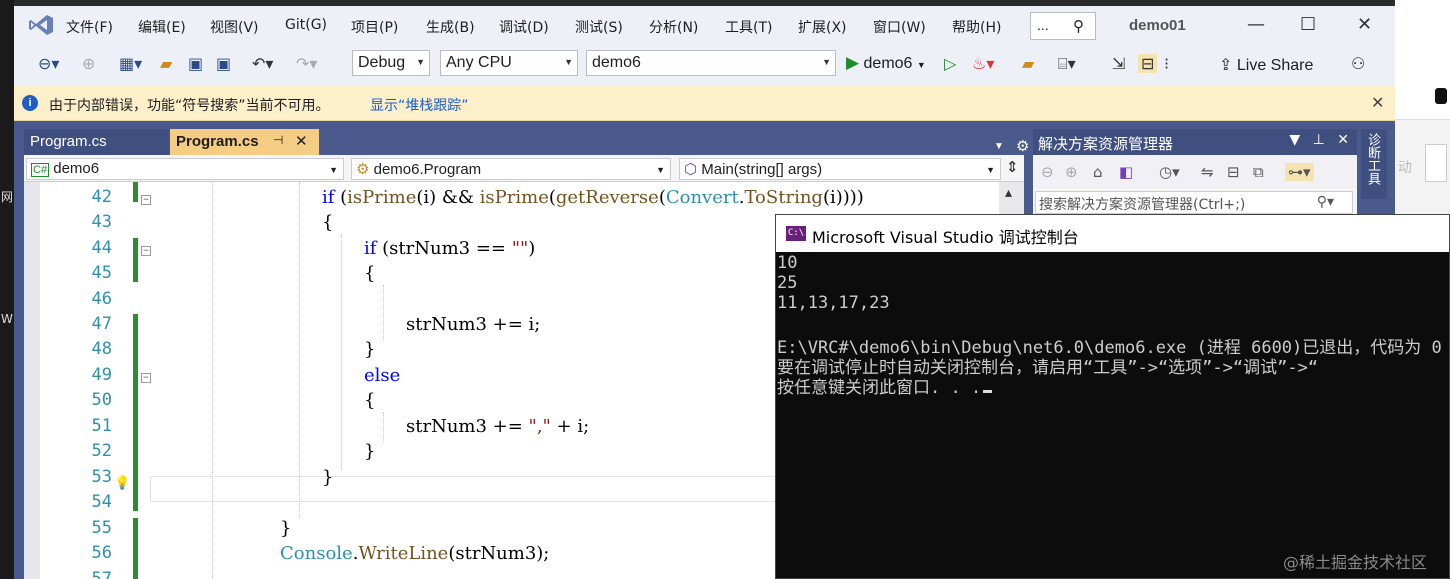  What do you see at coordinates (1207, 172) in the screenshot?
I see `sync-icon: ⇋` at bounding box center [1207, 172].